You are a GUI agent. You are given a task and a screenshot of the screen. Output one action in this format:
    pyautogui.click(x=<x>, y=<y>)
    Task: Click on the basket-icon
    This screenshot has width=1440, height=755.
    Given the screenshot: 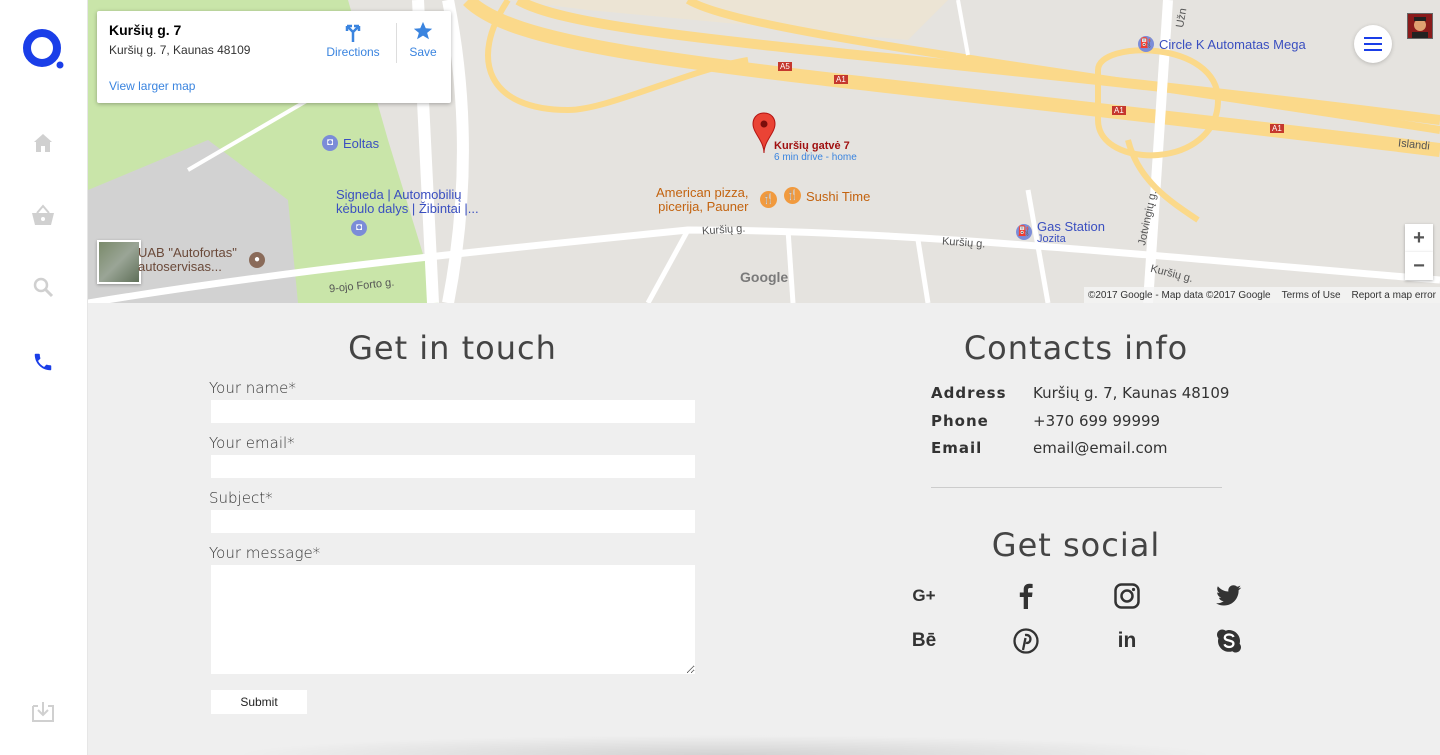 What is the action you would take?
    pyautogui.click(x=43, y=216)
    